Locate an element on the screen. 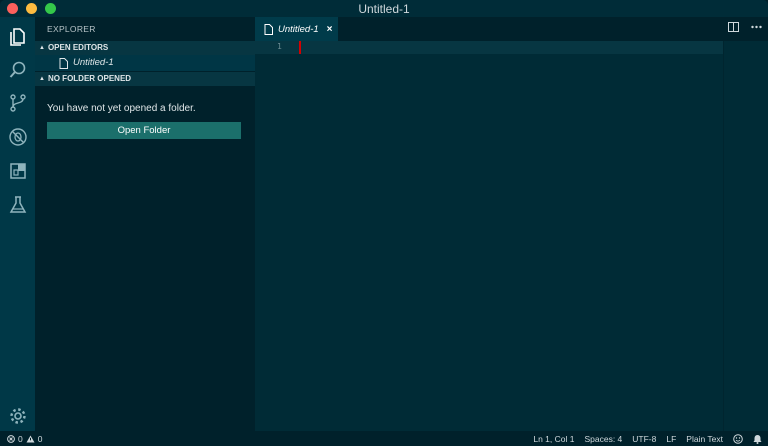 The height and width of the screenshot is (446, 768). no-folder-message: You have not yet opened a folder. is located at coordinates (121, 108).